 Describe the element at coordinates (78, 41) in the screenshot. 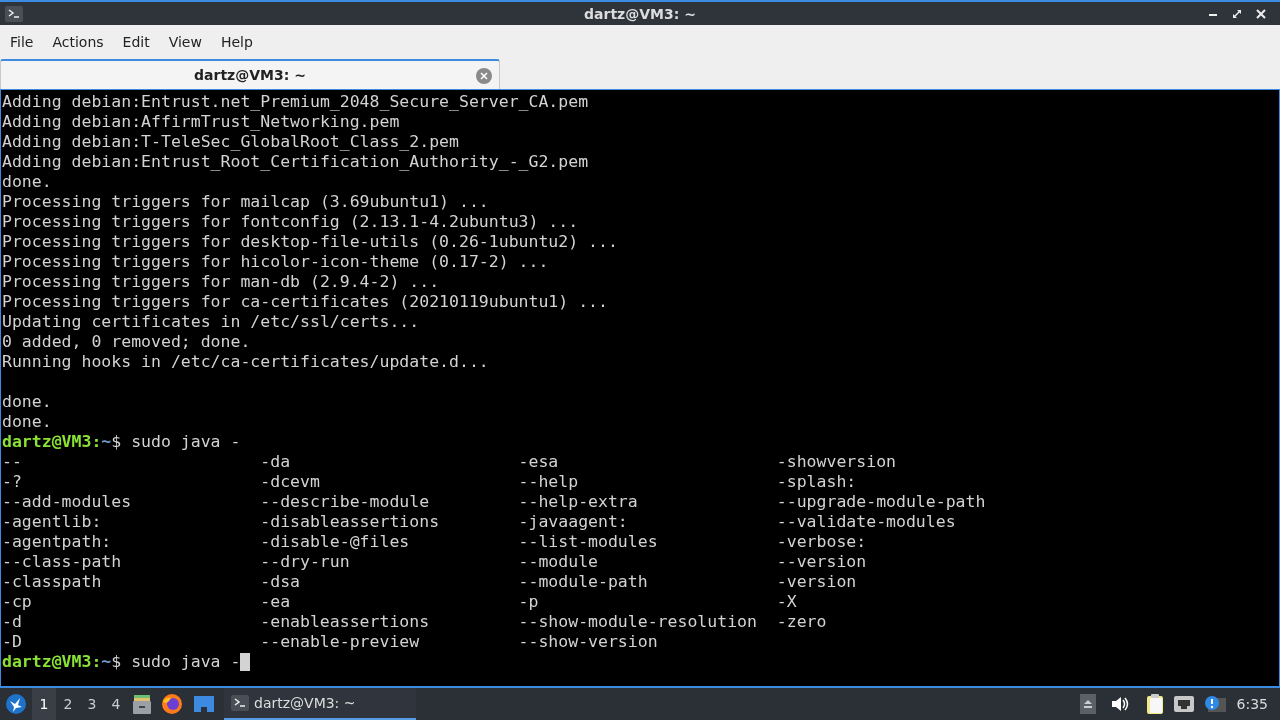

I see `menu-item: Actions` at that location.